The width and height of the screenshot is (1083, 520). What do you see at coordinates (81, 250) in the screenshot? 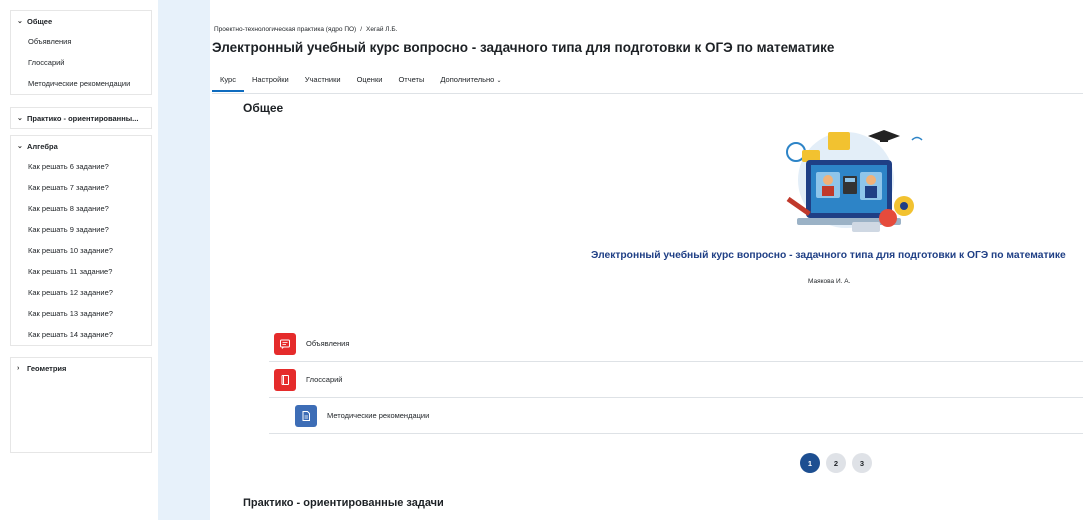
I see `sidebar-item: Как решать 10 задание?` at bounding box center [81, 250].